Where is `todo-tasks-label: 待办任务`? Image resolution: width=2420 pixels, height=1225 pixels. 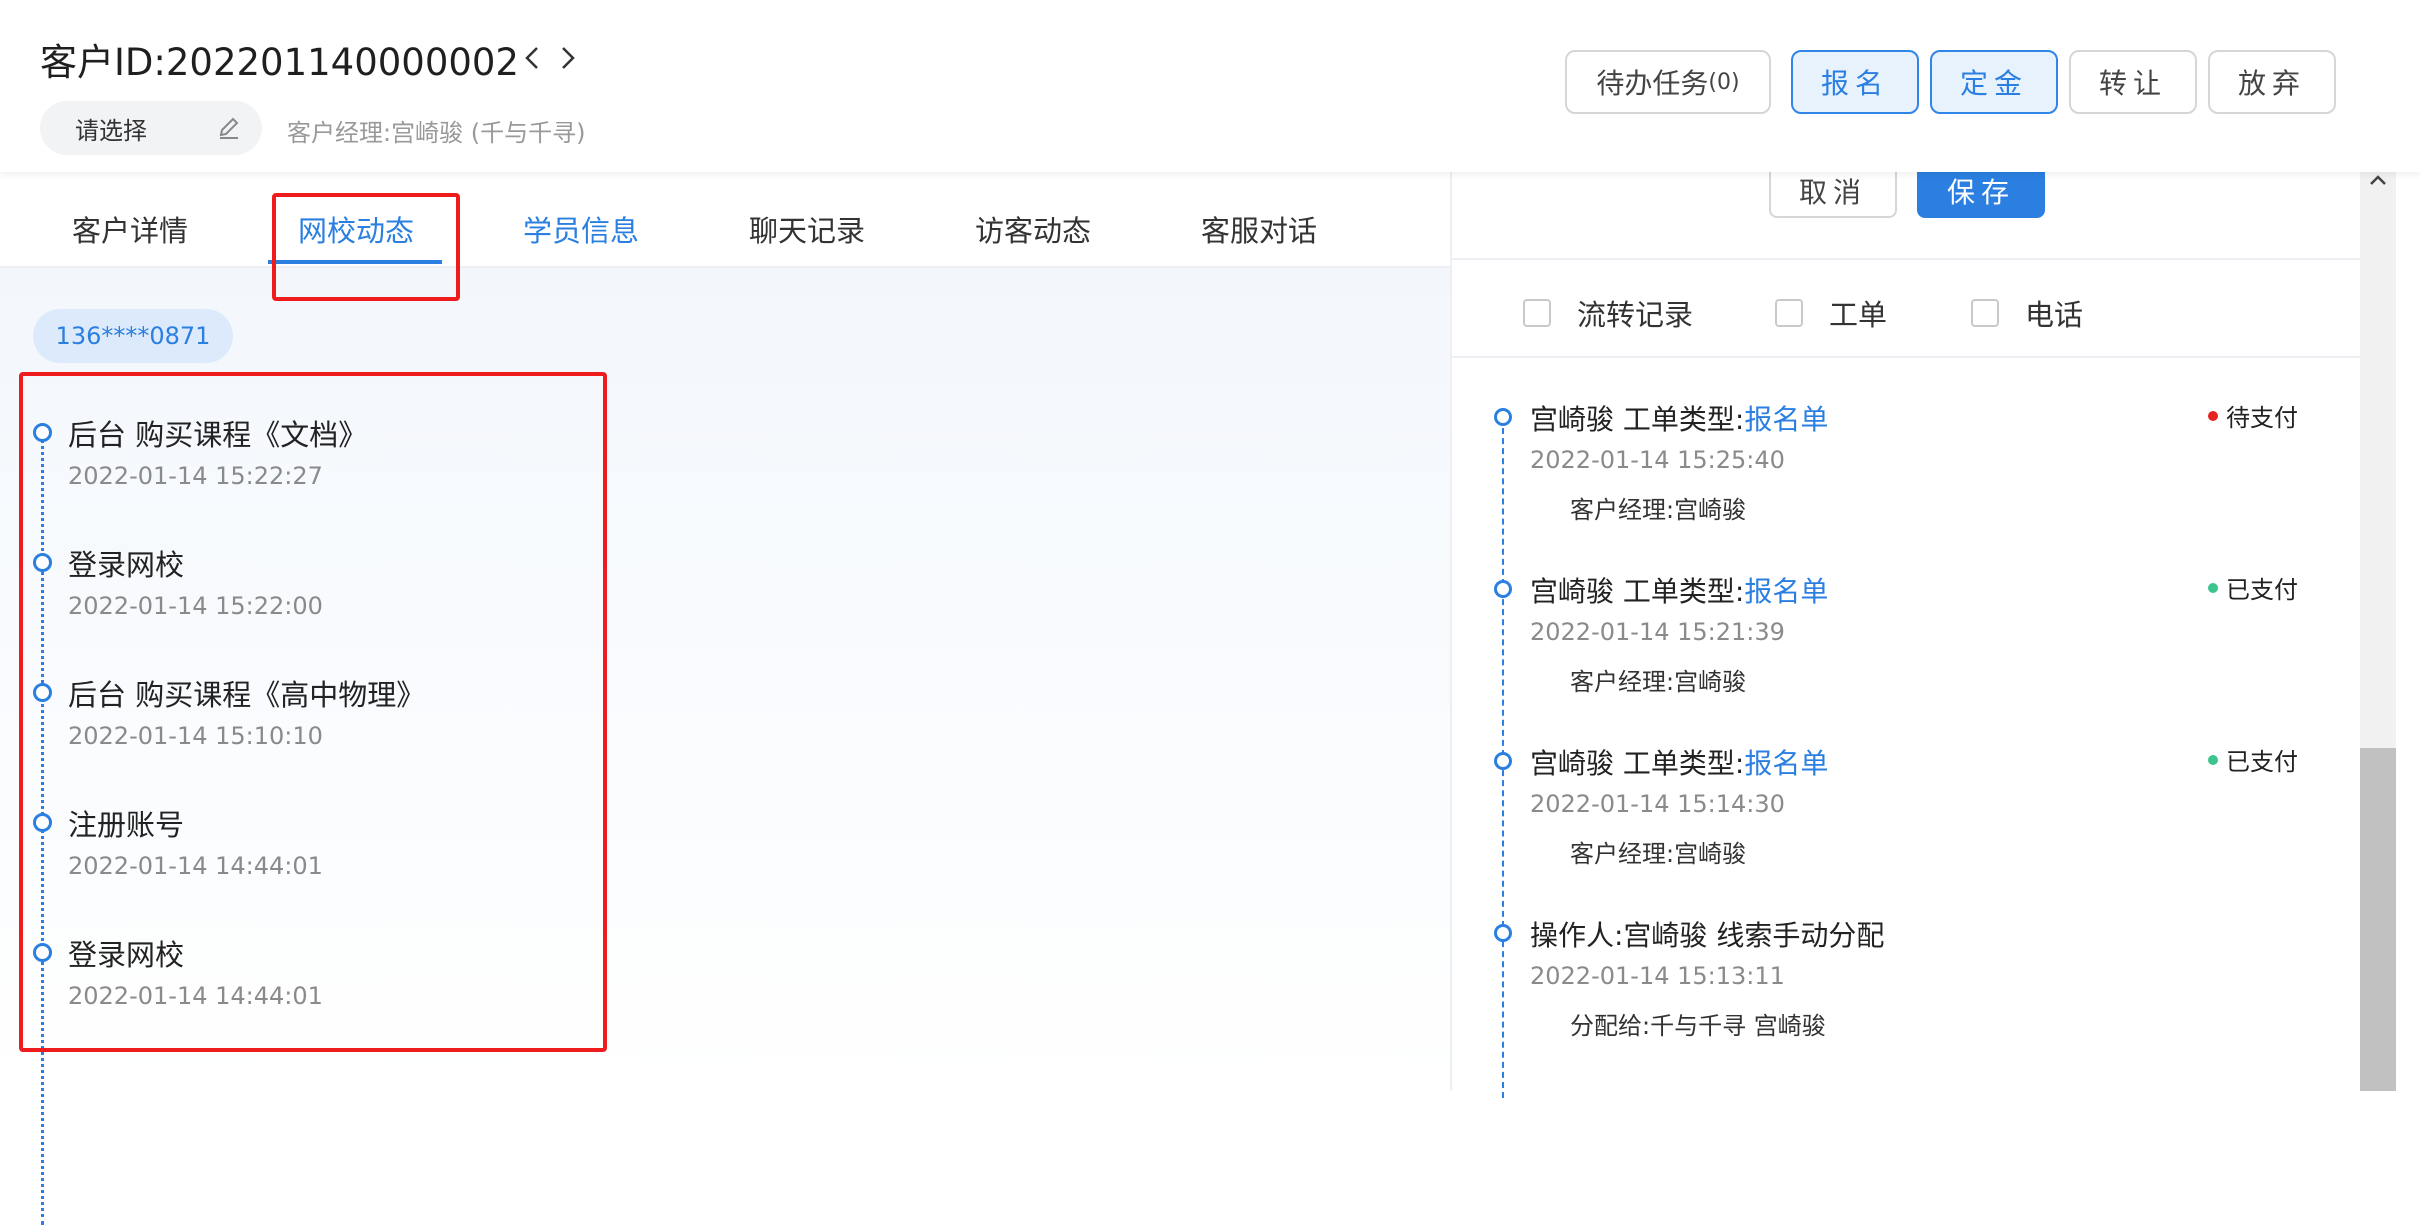 todo-tasks-label: 待办任务 is located at coordinates (1652, 83).